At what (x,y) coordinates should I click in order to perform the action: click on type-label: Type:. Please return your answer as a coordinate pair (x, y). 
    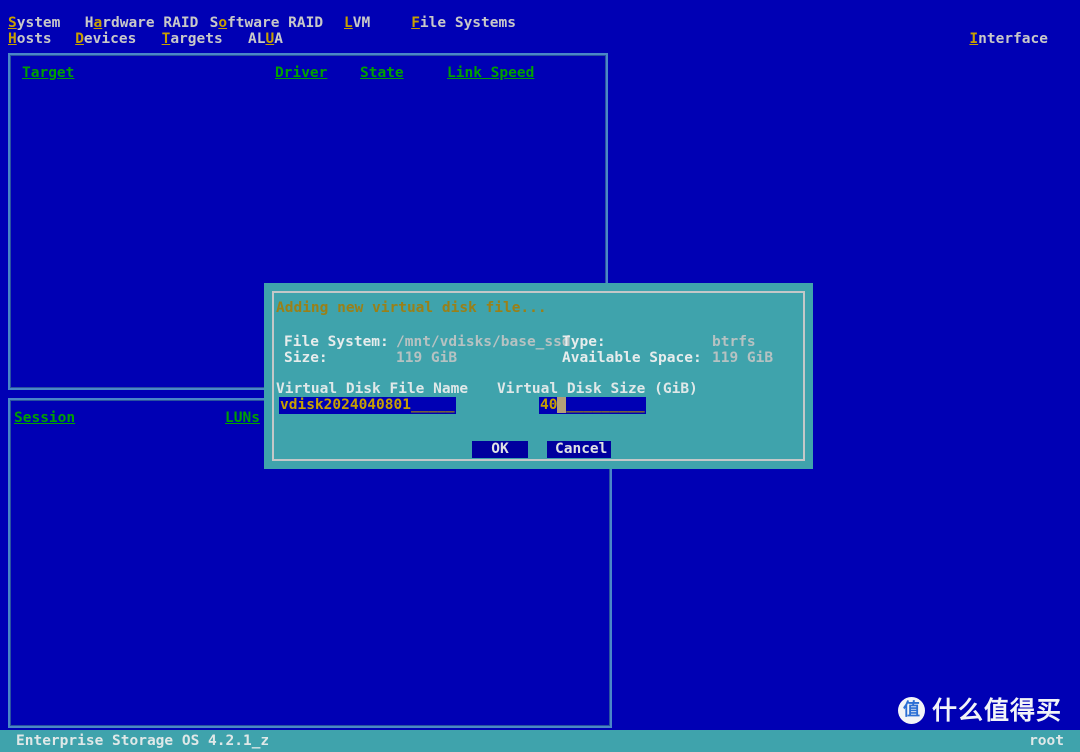
    Looking at the image, I should click on (584, 342).